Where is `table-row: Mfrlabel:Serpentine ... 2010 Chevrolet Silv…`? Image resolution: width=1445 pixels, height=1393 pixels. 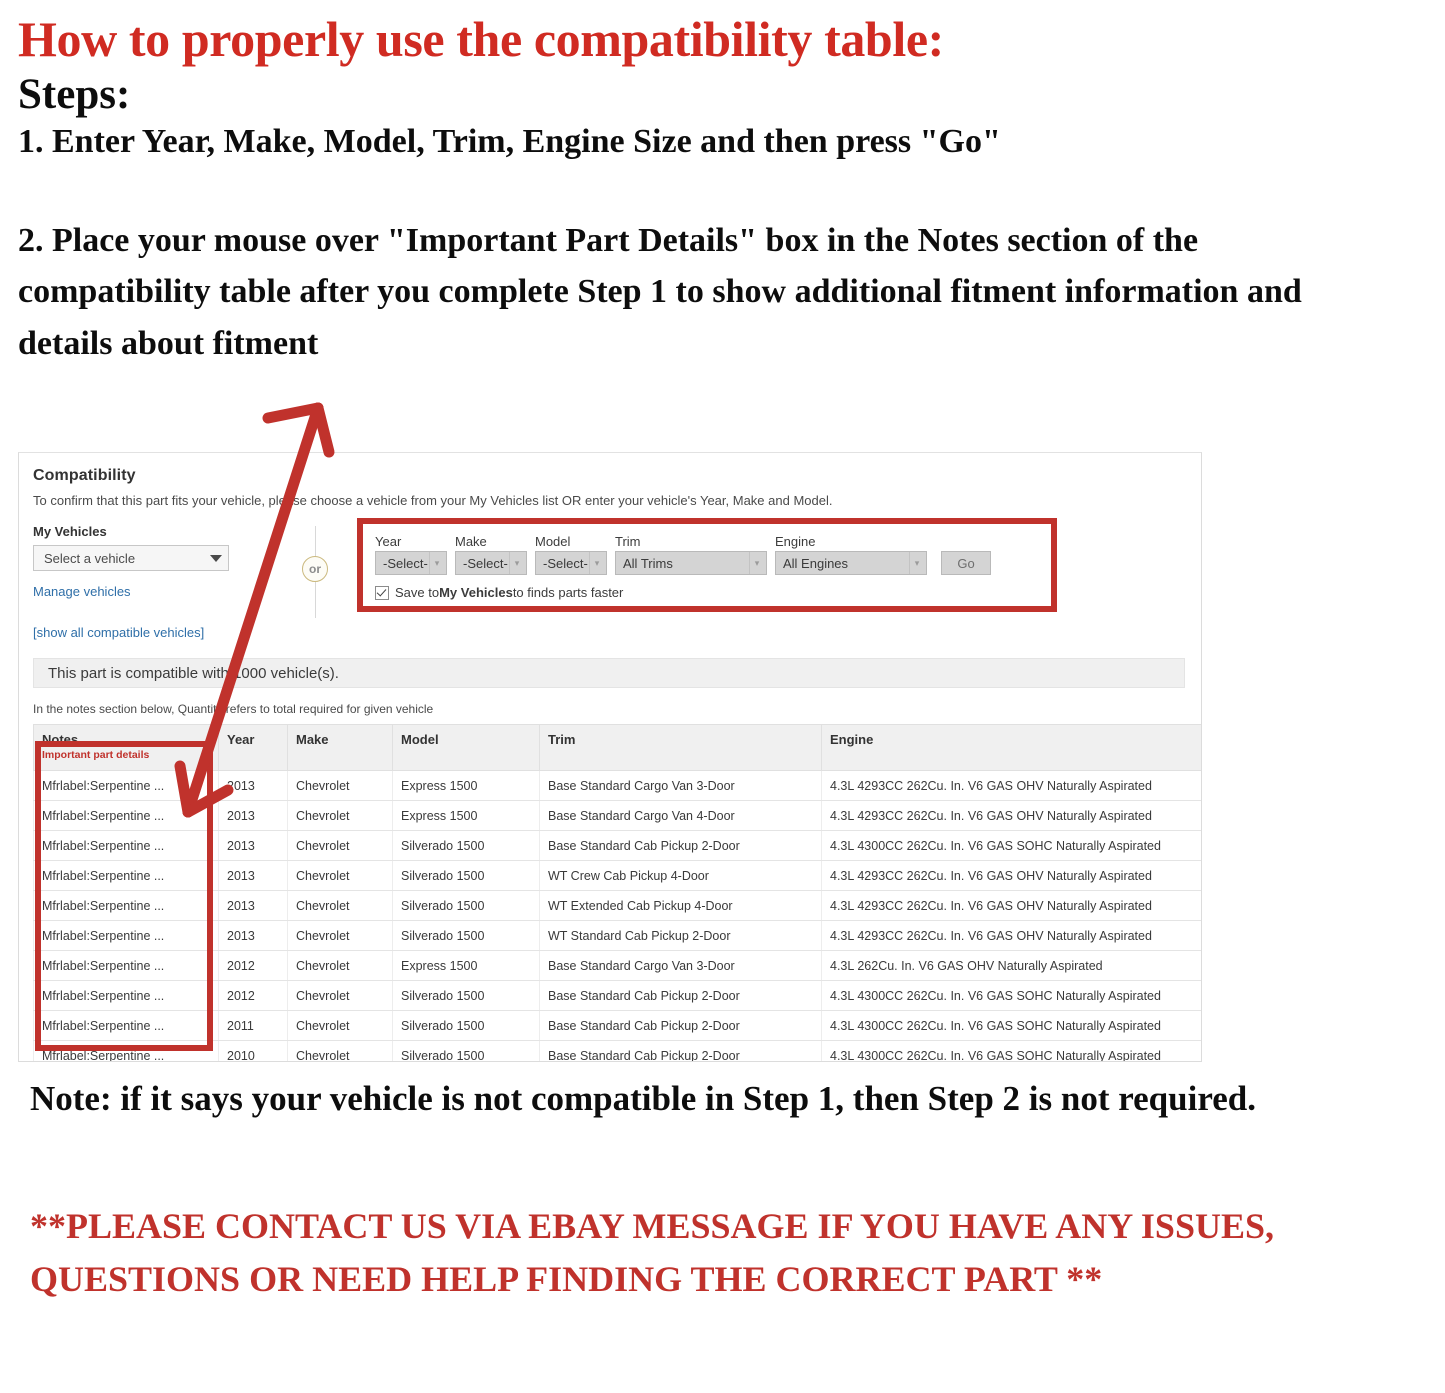 table-row: Mfrlabel:Serpentine ... 2010 Chevrolet Silv… is located at coordinates (617, 1050).